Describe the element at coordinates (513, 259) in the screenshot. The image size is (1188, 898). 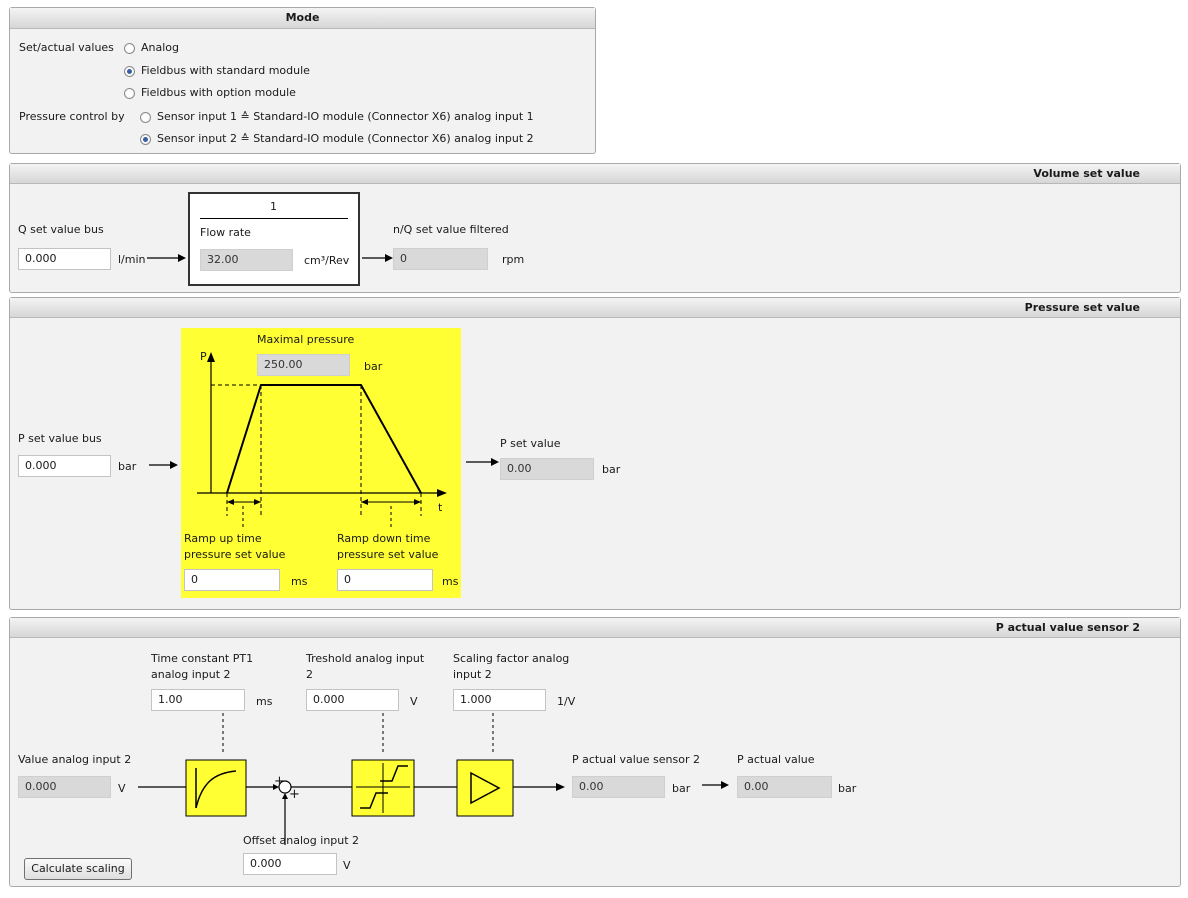
I see `nq-unit: rpm` at that location.